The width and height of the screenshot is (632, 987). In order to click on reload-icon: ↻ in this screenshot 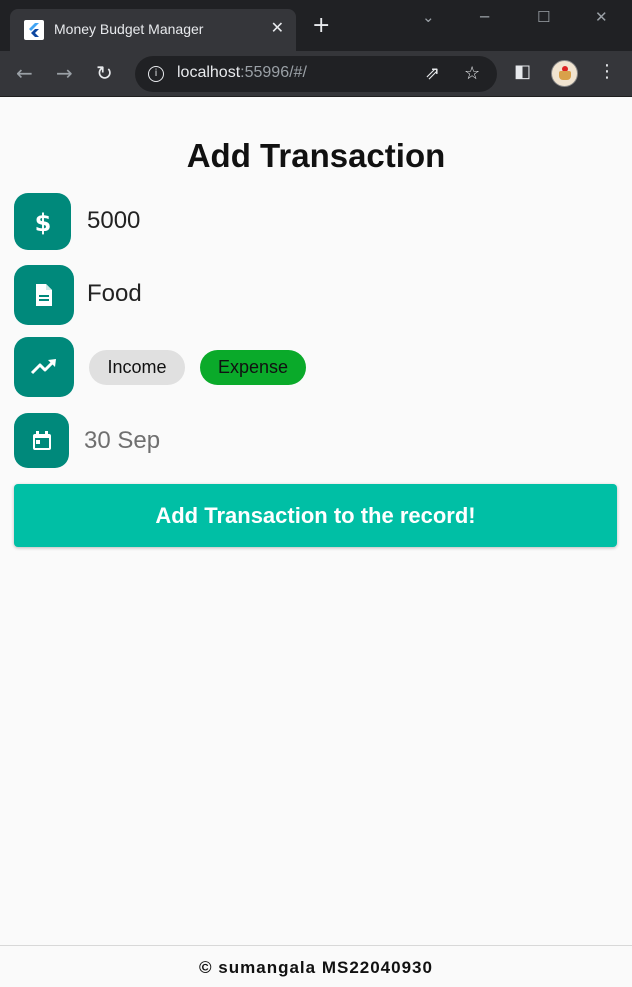, I will do `click(104, 73)`.